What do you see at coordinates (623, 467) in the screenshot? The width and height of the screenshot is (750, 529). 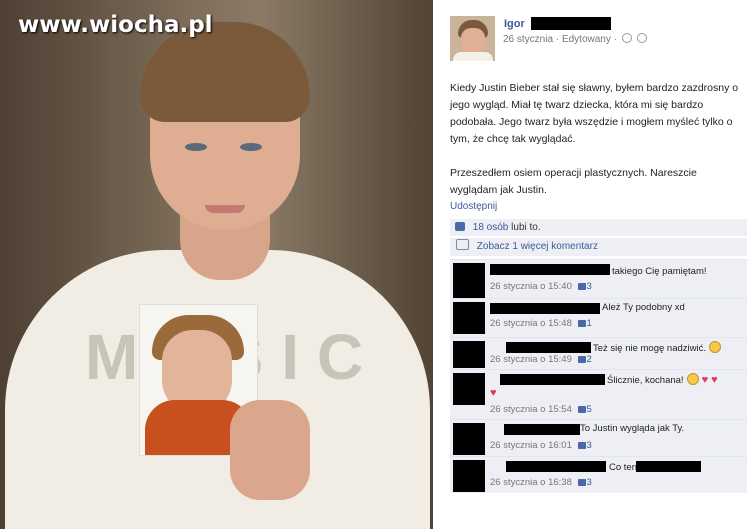 I see `comment-text: Co ten` at bounding box center [623, 467].